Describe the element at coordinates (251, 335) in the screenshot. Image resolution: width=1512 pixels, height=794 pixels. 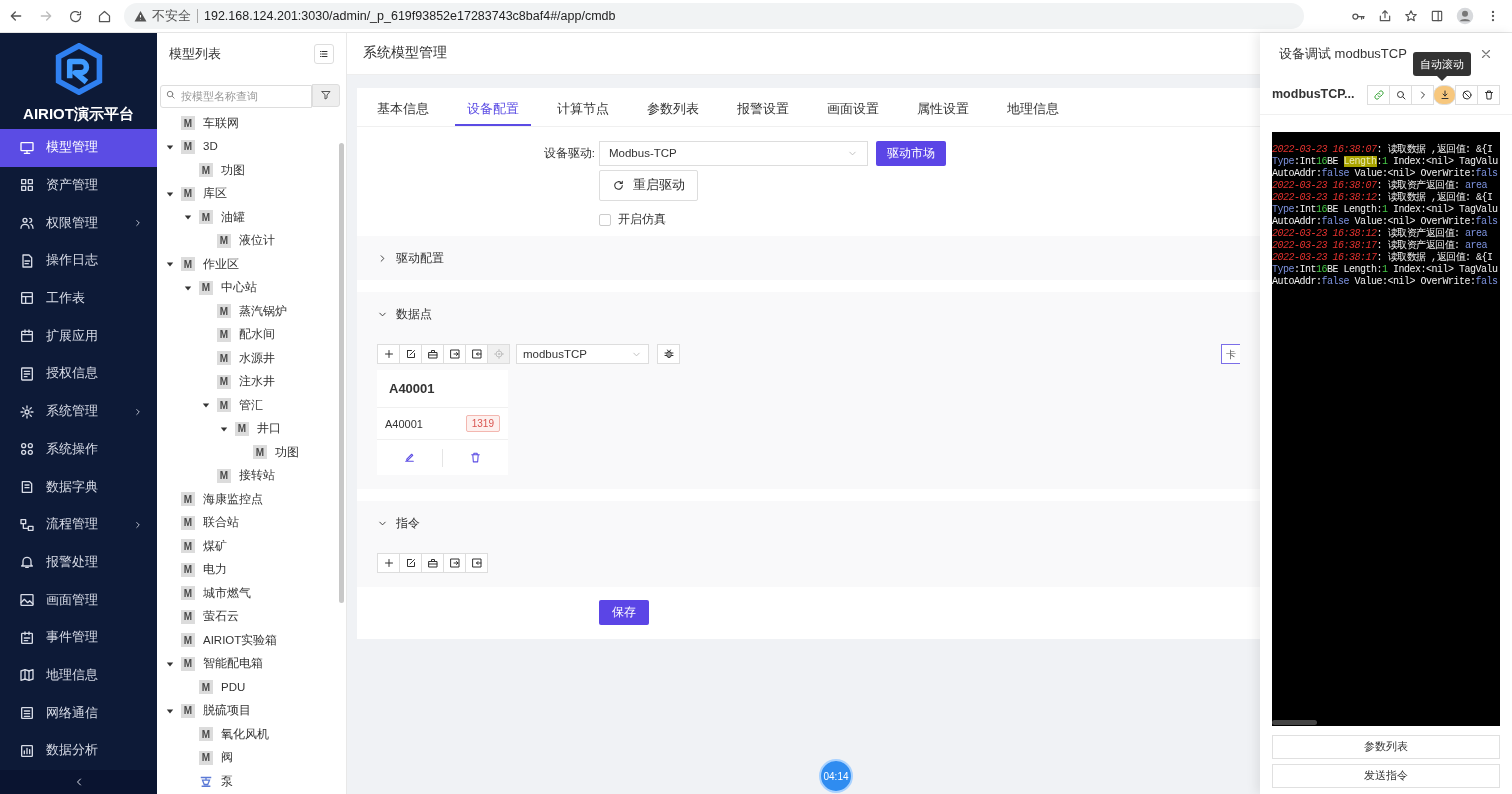
I see `tree-item: M 配水间` at that location.